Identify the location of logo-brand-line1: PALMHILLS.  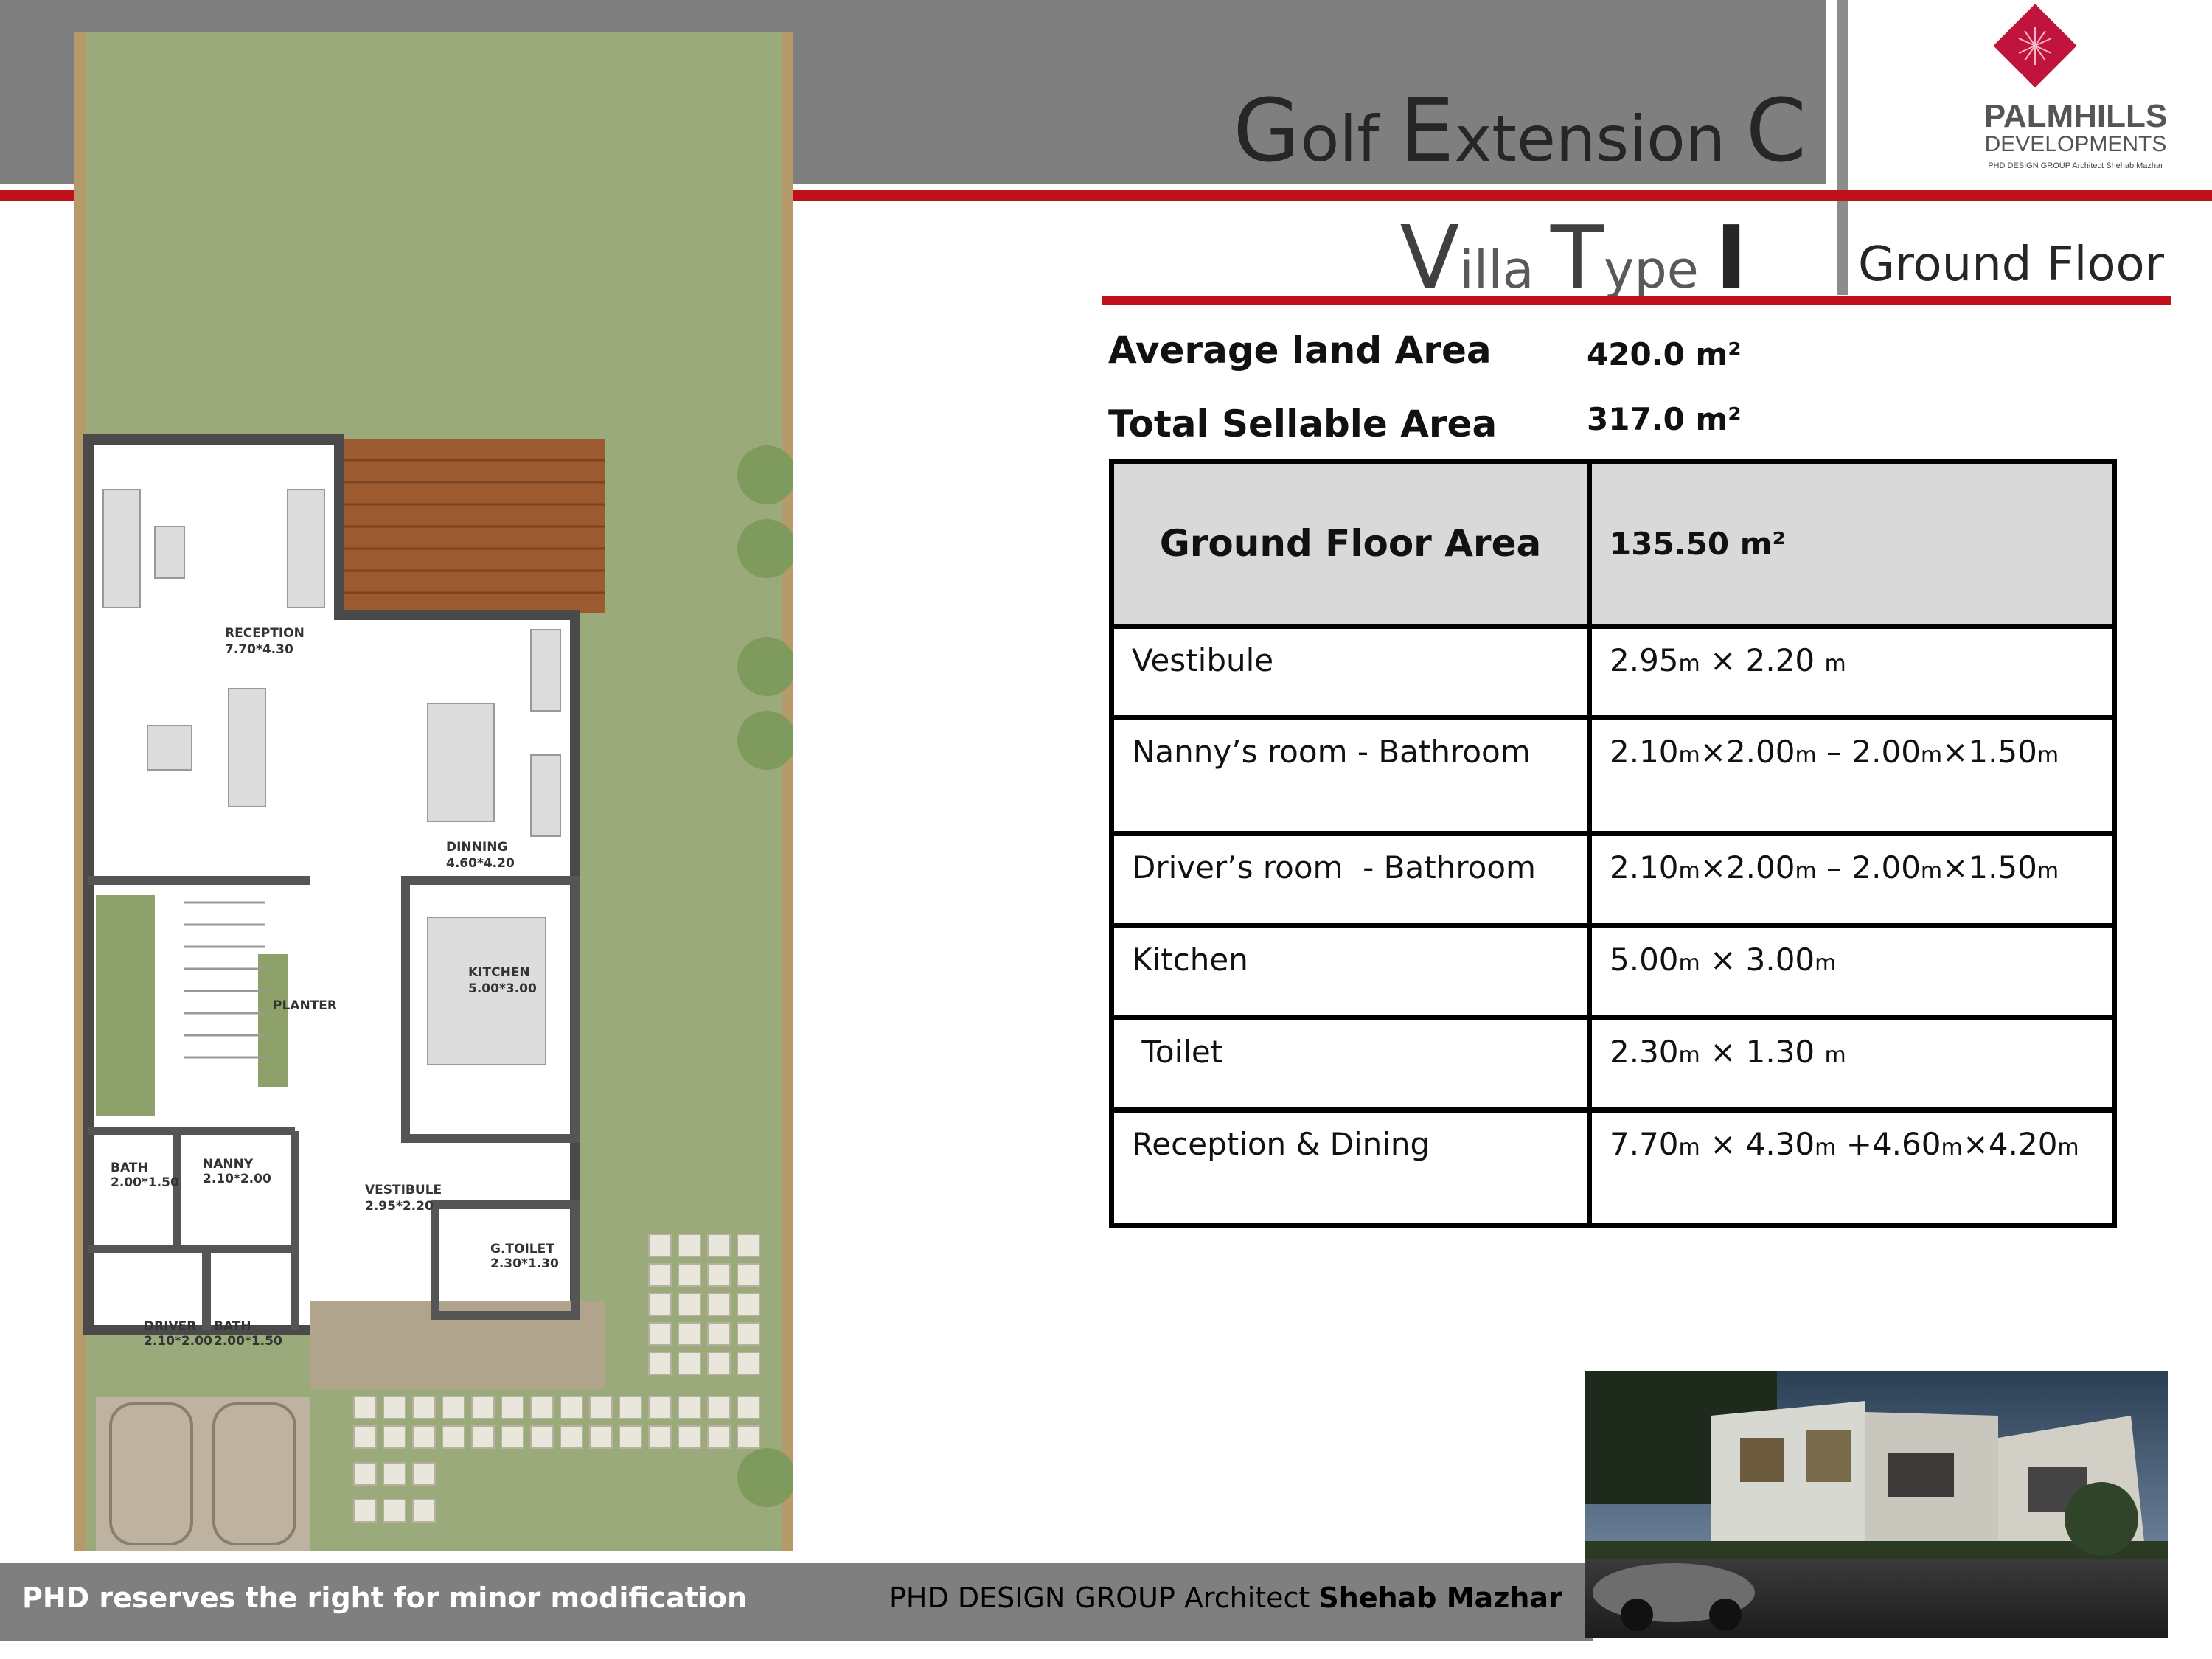
(2076, 116).